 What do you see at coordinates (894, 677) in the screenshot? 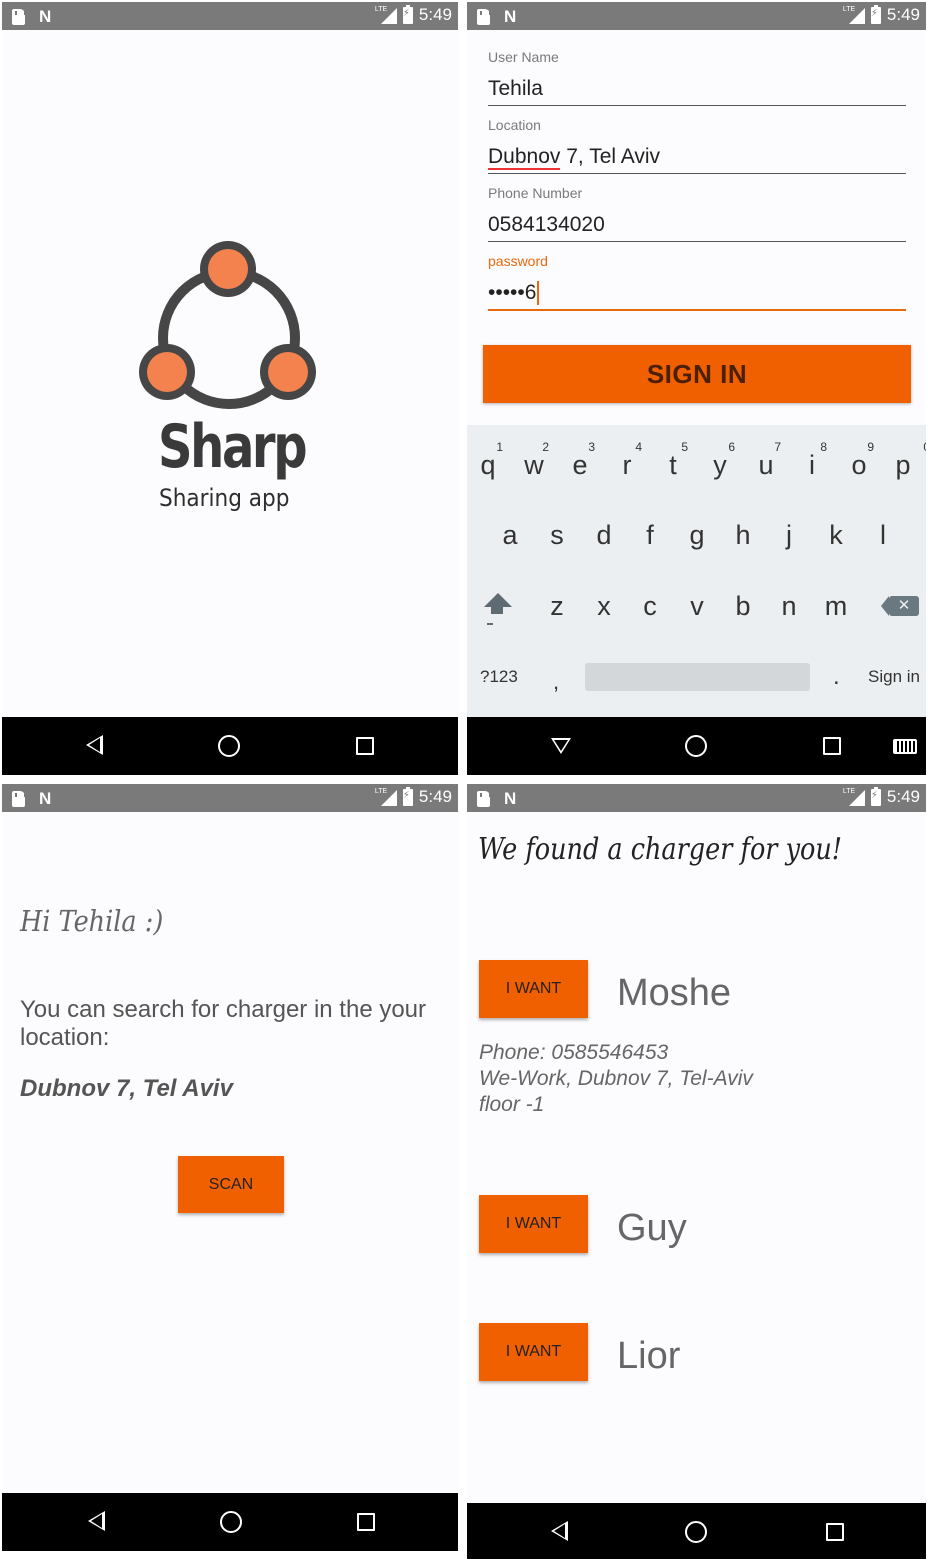
I see `sign-in-action-key: Sign in` at bounding box center [894, 677].